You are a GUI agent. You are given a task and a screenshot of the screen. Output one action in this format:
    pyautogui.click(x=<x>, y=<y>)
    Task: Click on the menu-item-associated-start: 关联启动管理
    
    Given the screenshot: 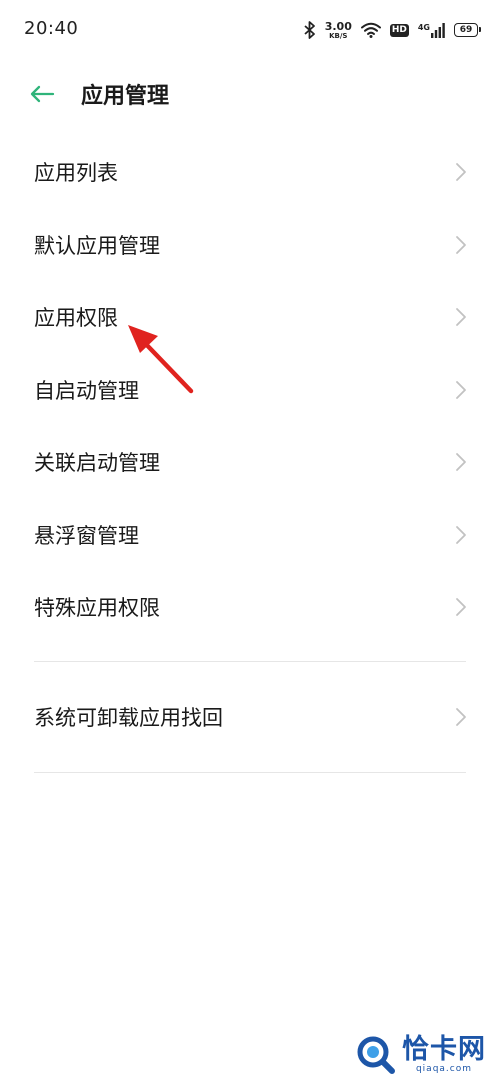 What is the action you would take?
    pyautogui.click(x=250, y=462)
    